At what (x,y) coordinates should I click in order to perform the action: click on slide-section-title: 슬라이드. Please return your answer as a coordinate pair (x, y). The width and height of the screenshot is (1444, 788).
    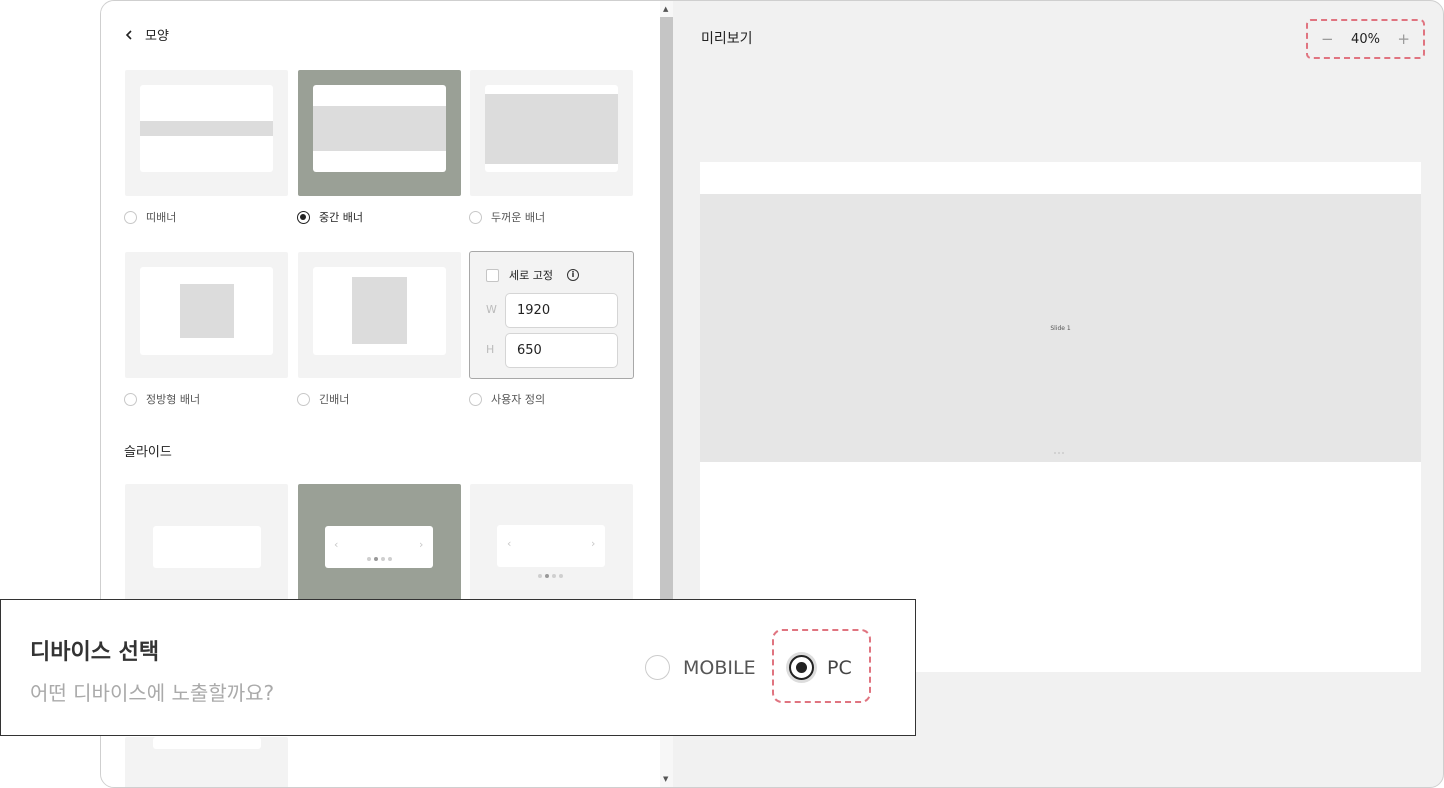
    Looking at the image, I should click on (148, 452).